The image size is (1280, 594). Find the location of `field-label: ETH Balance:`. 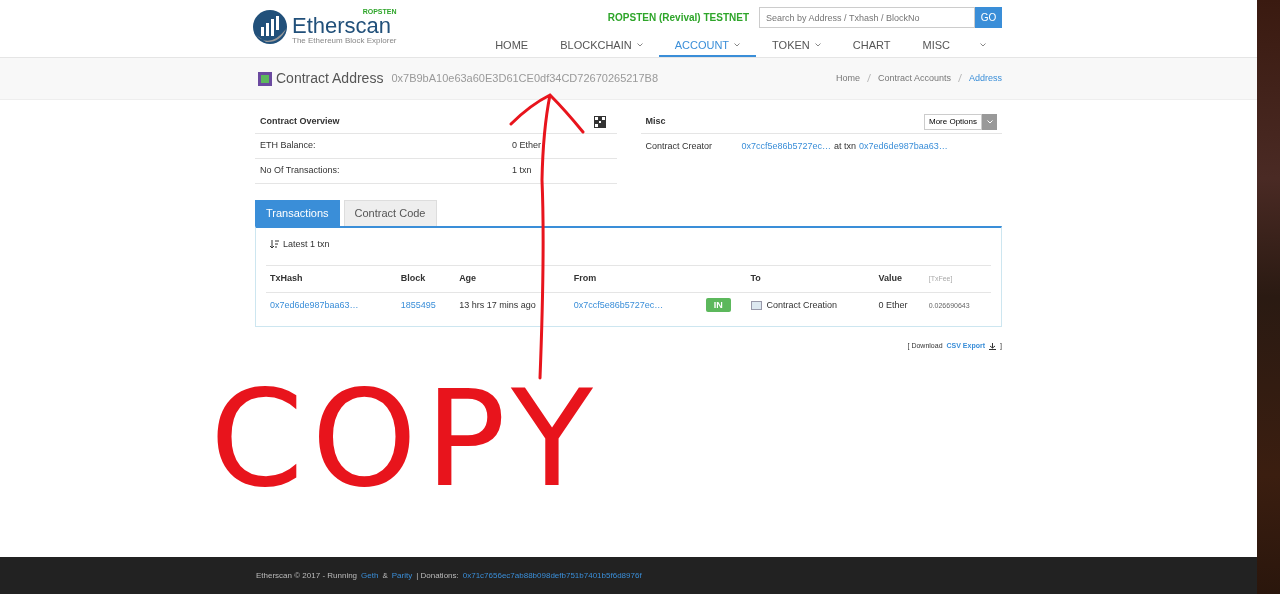

field-label: ETH Balance: is located at coordinates (288, 146).